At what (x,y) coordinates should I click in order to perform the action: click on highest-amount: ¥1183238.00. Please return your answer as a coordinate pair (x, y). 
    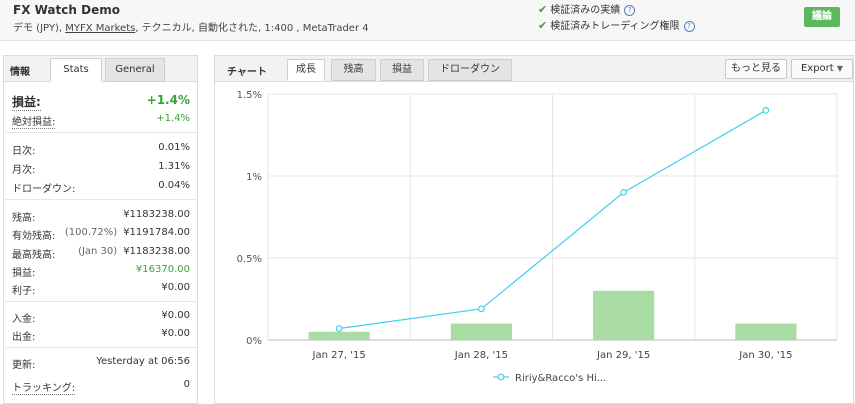
    Looking at the image, I should click on (156, 251).